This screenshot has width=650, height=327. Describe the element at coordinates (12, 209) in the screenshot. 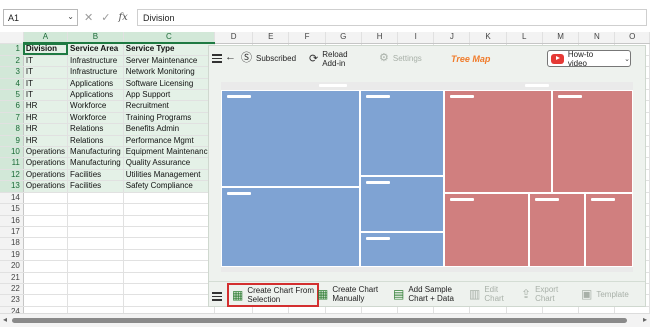

I see `row-header: 15` at that location.